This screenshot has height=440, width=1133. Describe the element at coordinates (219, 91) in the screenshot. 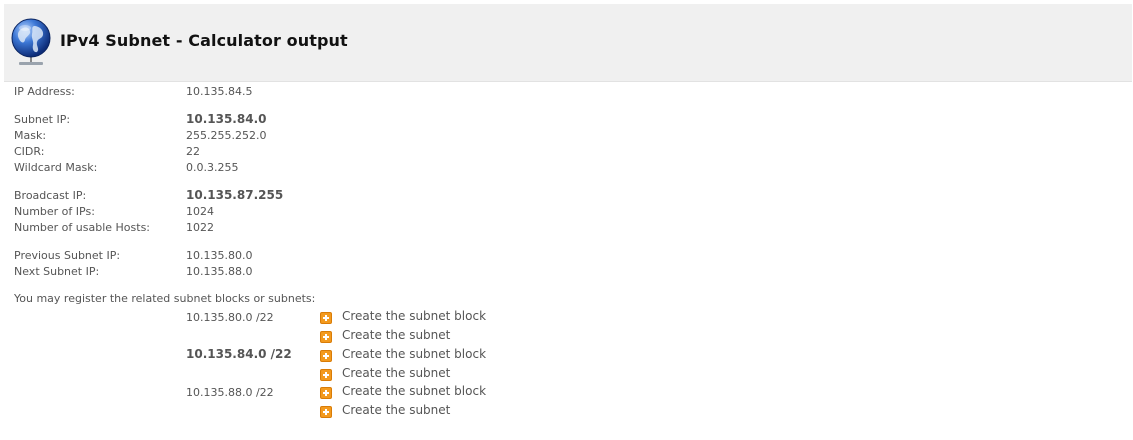

I see `ip-address-value: 10.135.84.5` at that location.